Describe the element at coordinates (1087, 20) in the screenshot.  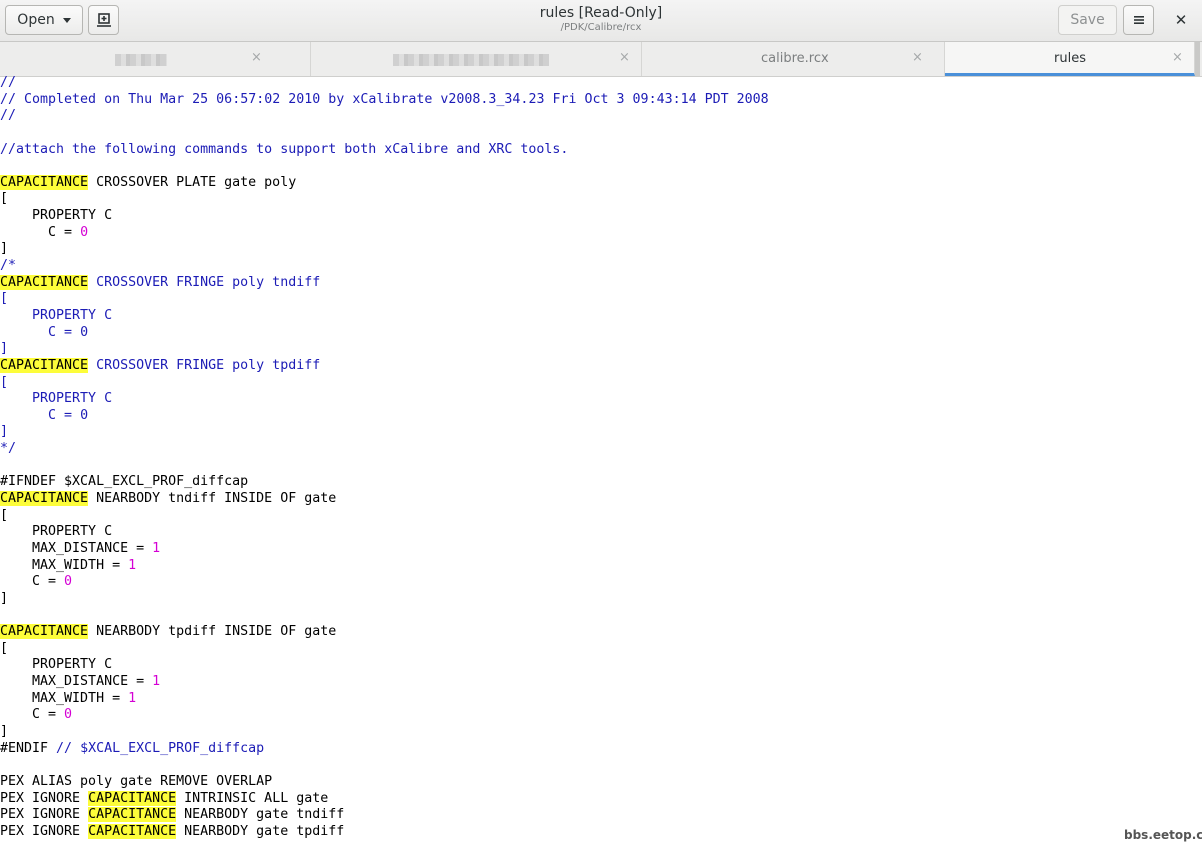
I see `save-button: Save` at that location.